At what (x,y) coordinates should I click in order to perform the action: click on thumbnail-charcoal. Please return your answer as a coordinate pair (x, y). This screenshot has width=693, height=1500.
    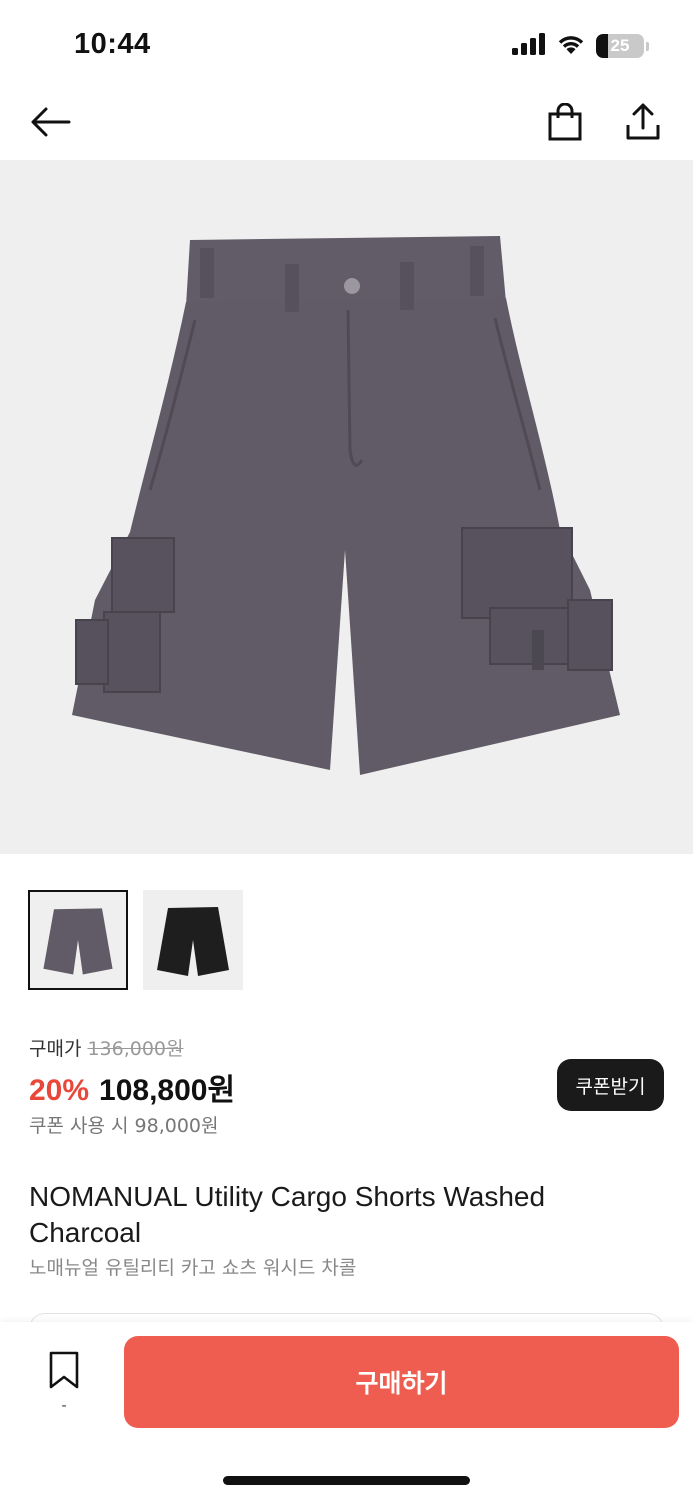
    Looking at the image, I should click on (78, 940).